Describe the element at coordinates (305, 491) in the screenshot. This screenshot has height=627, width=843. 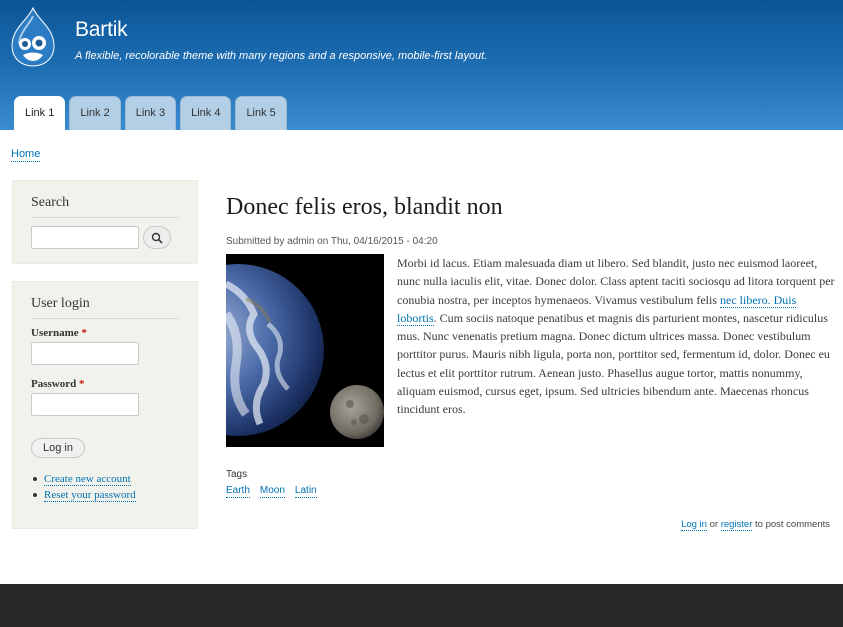
I see `tag-latin-link: Latin` at that location.